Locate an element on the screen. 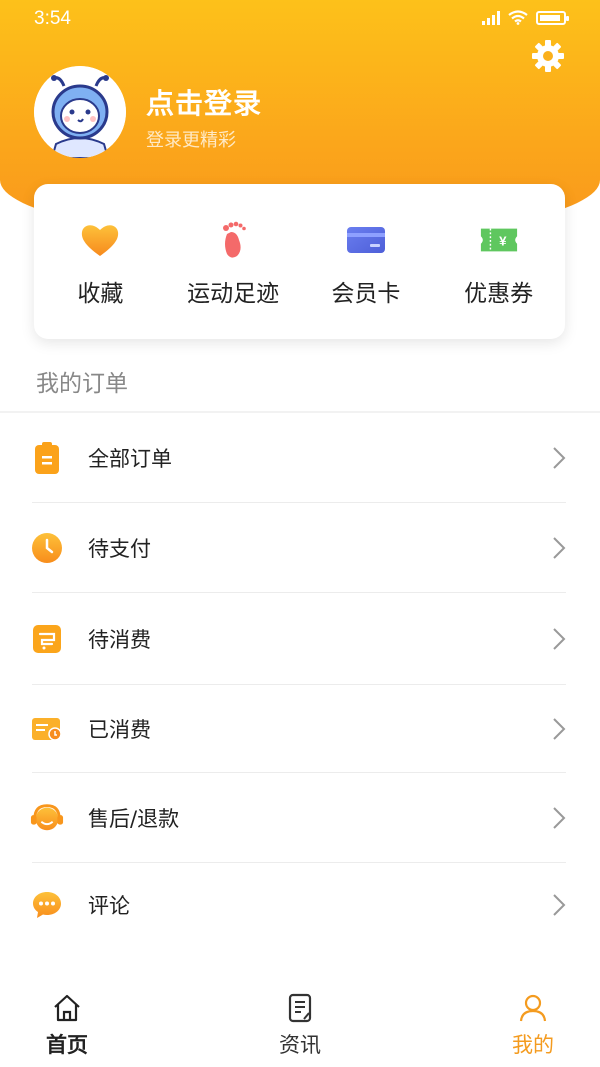 The image size is (600, 1067). user-icon is located at coordinates (533, 1008).